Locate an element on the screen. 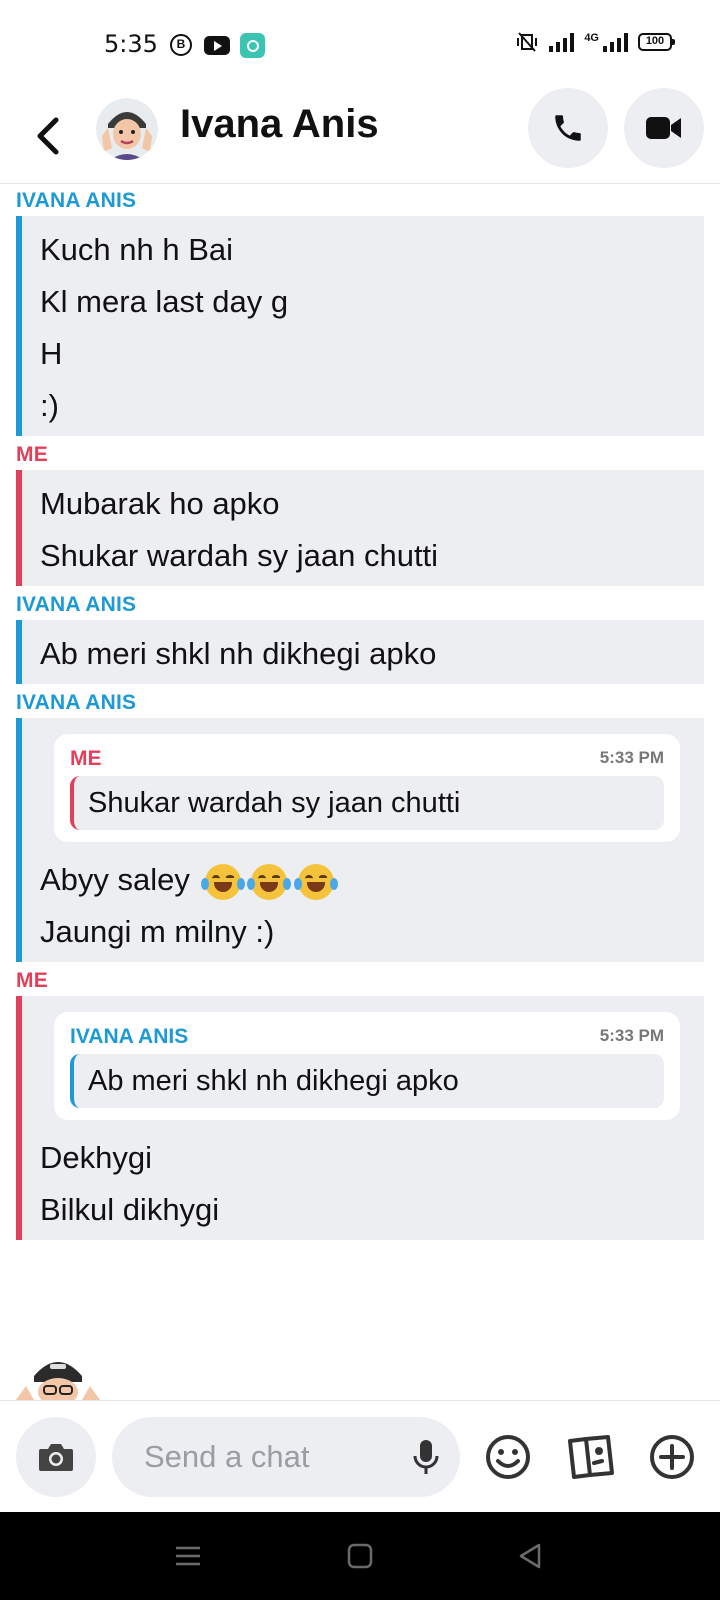  back-triangle-icon is located at coordinates (530, 1556).